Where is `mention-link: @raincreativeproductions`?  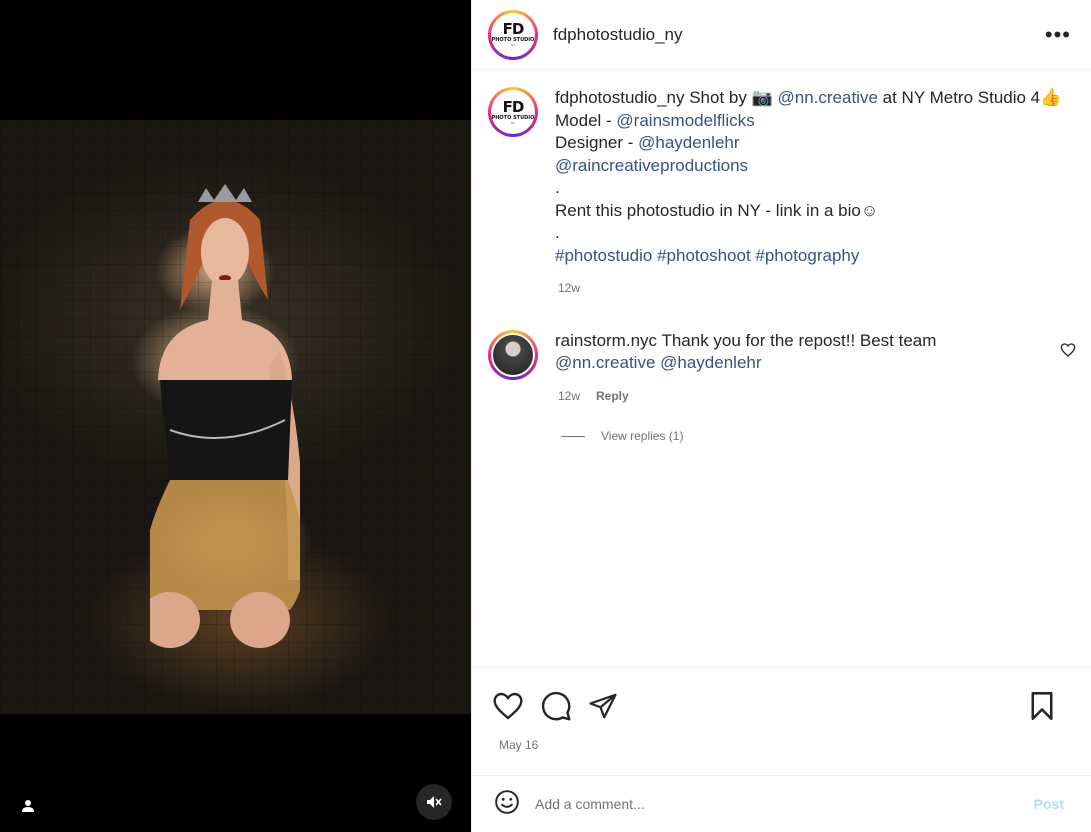 mention-link: @raincreativeproductions is located at coordinates (651, 165).